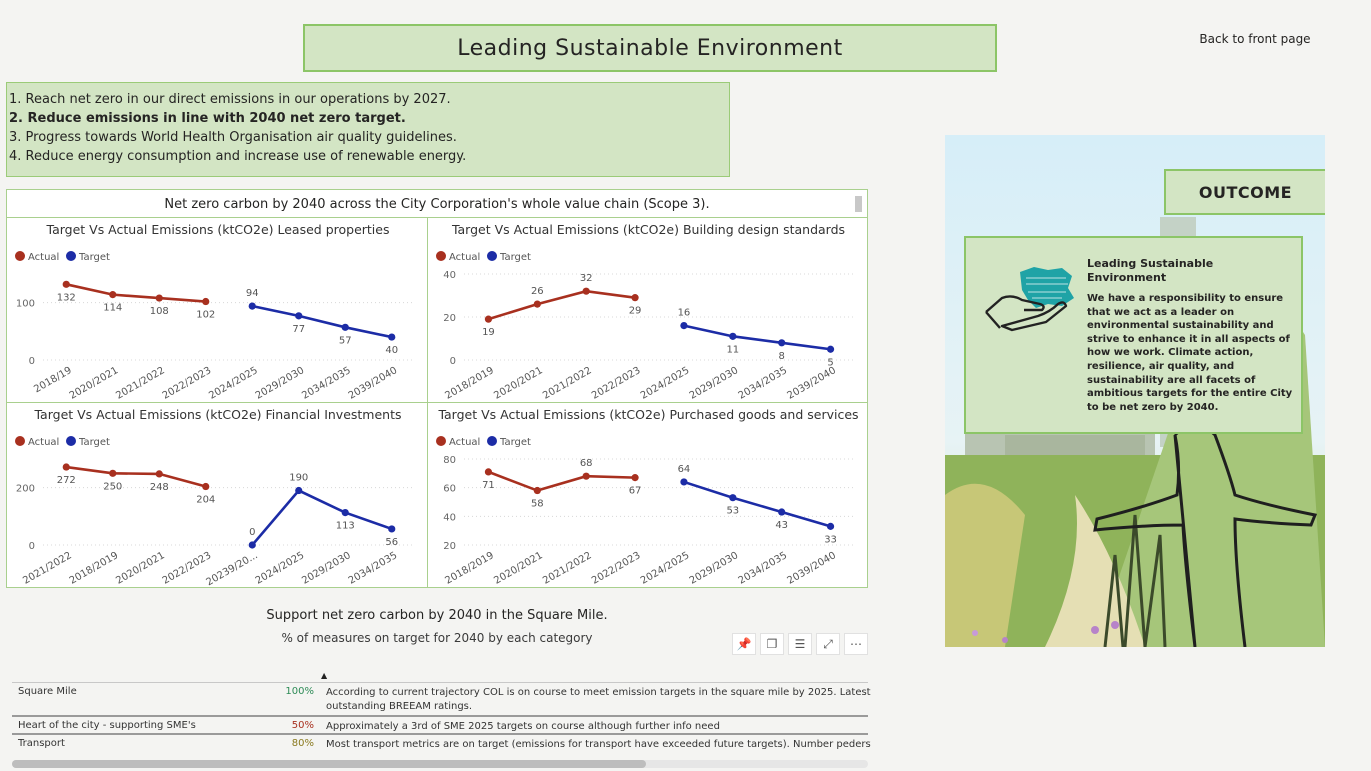  I want to click on data-label: 43, so click(781, 525).